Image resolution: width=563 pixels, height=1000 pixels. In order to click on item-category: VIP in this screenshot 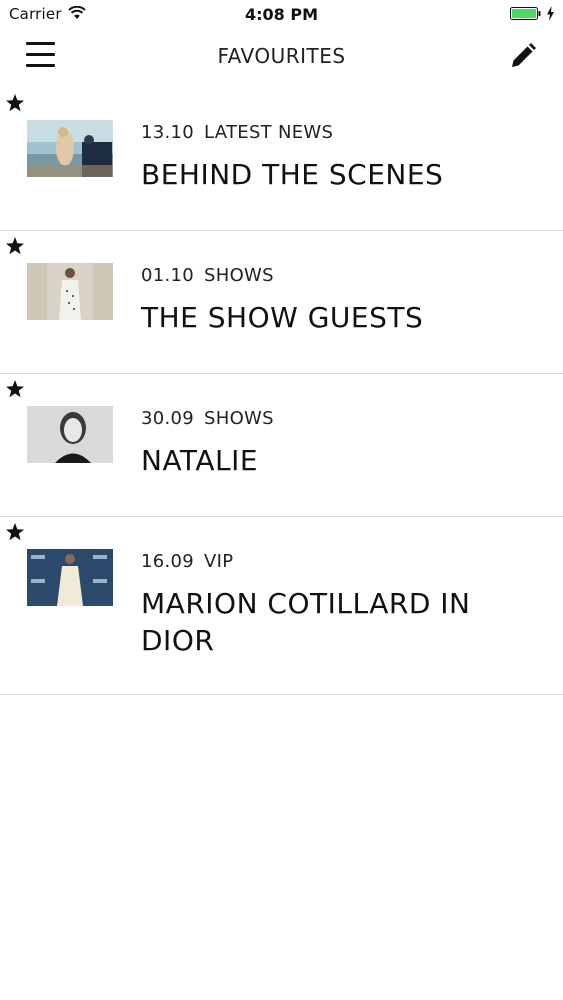, I will do `click(219, 561)`.